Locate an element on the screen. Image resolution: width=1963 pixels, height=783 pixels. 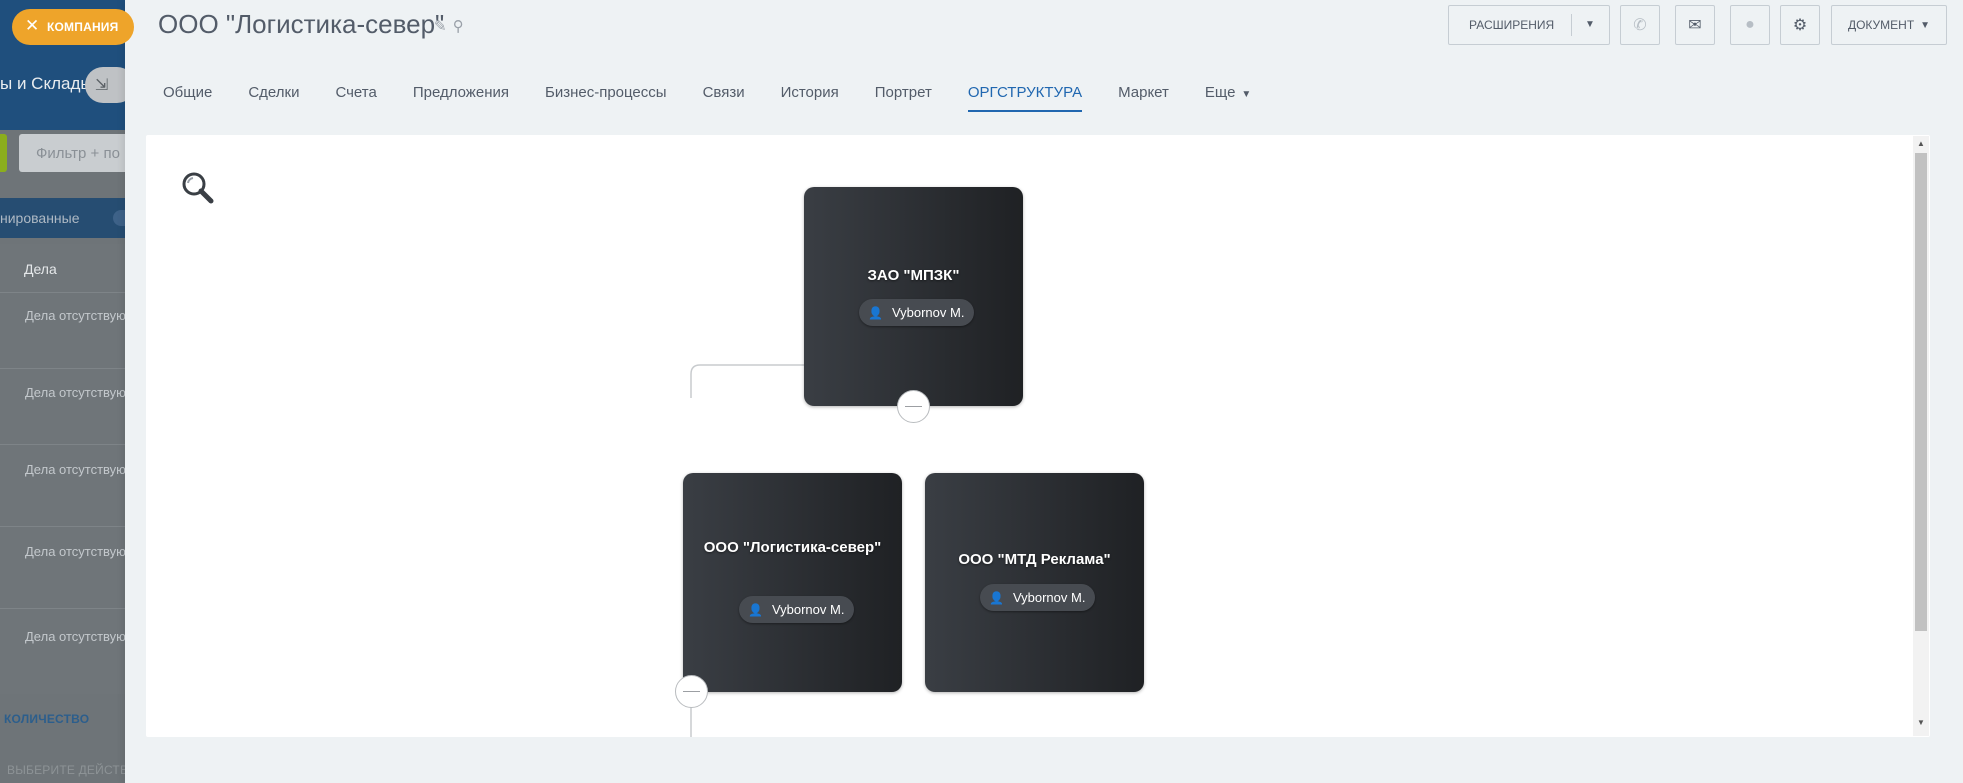
page-title: ООО "Логистика-север" is located at coordinates (301, 24).